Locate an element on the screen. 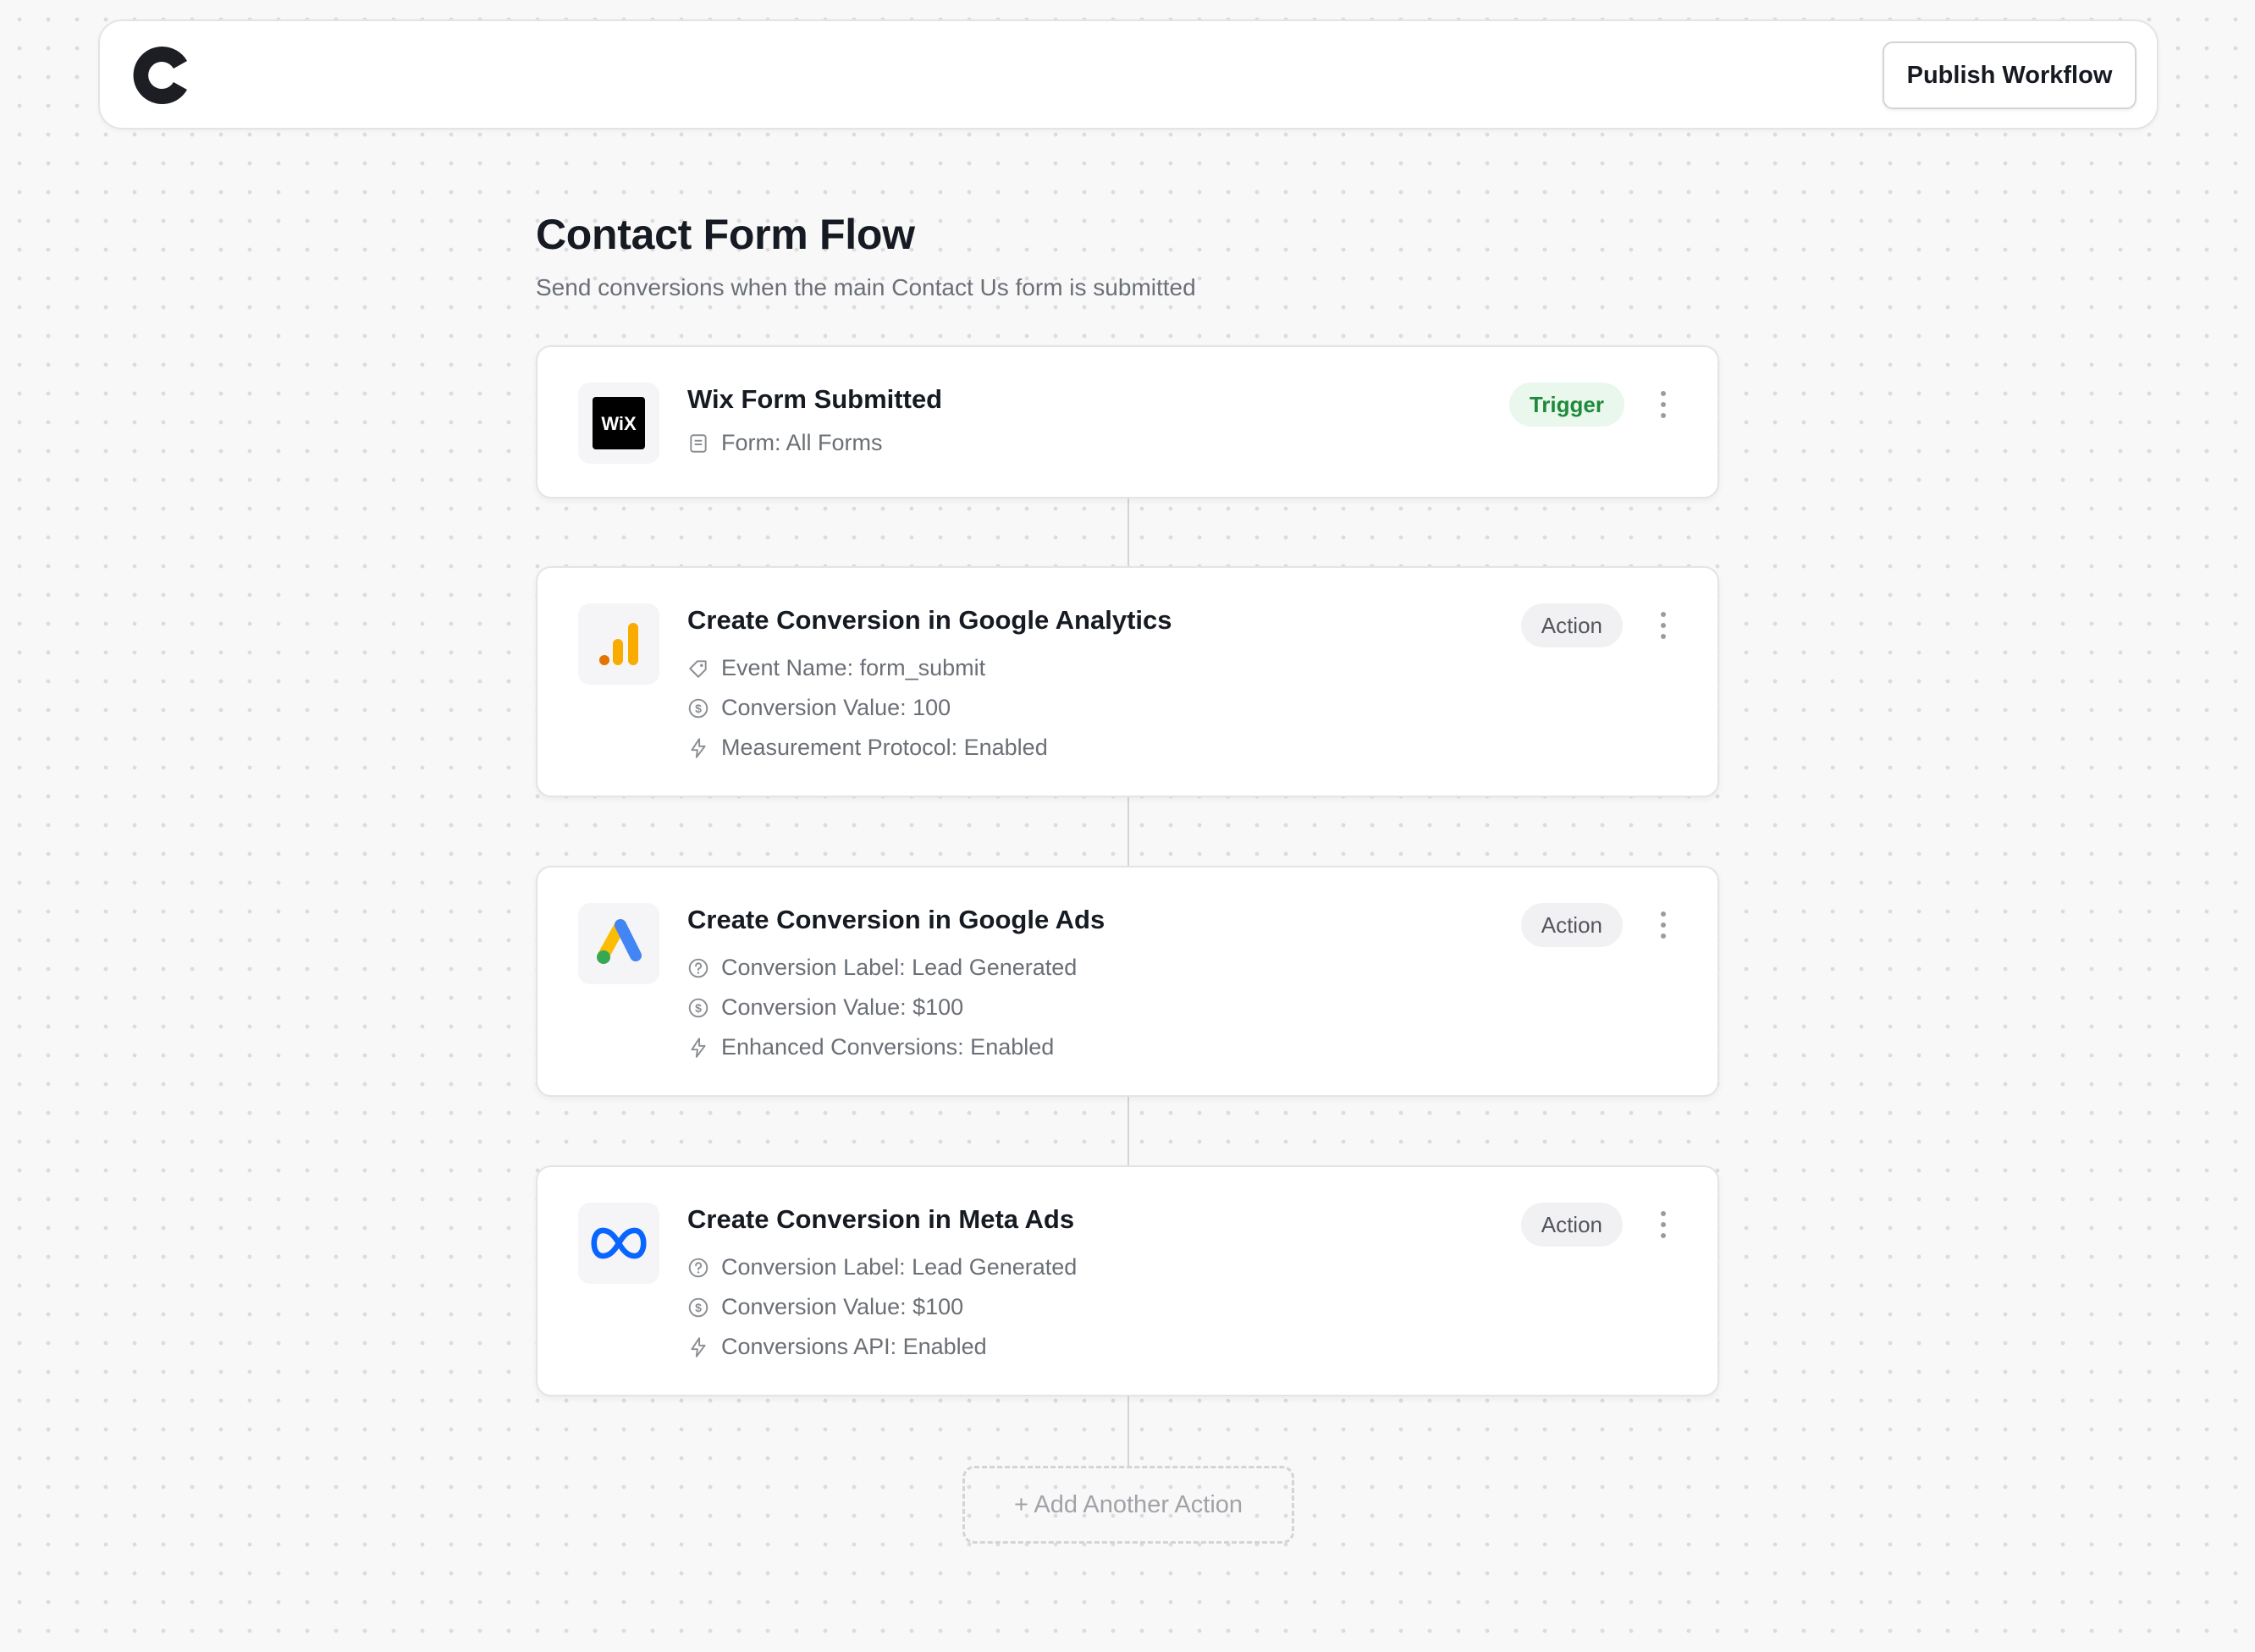 Image resolution: width=2255 pixels, height=1652 pixels. step-detail-text: Event Name: form_submit is located at coordinates (854, 667).